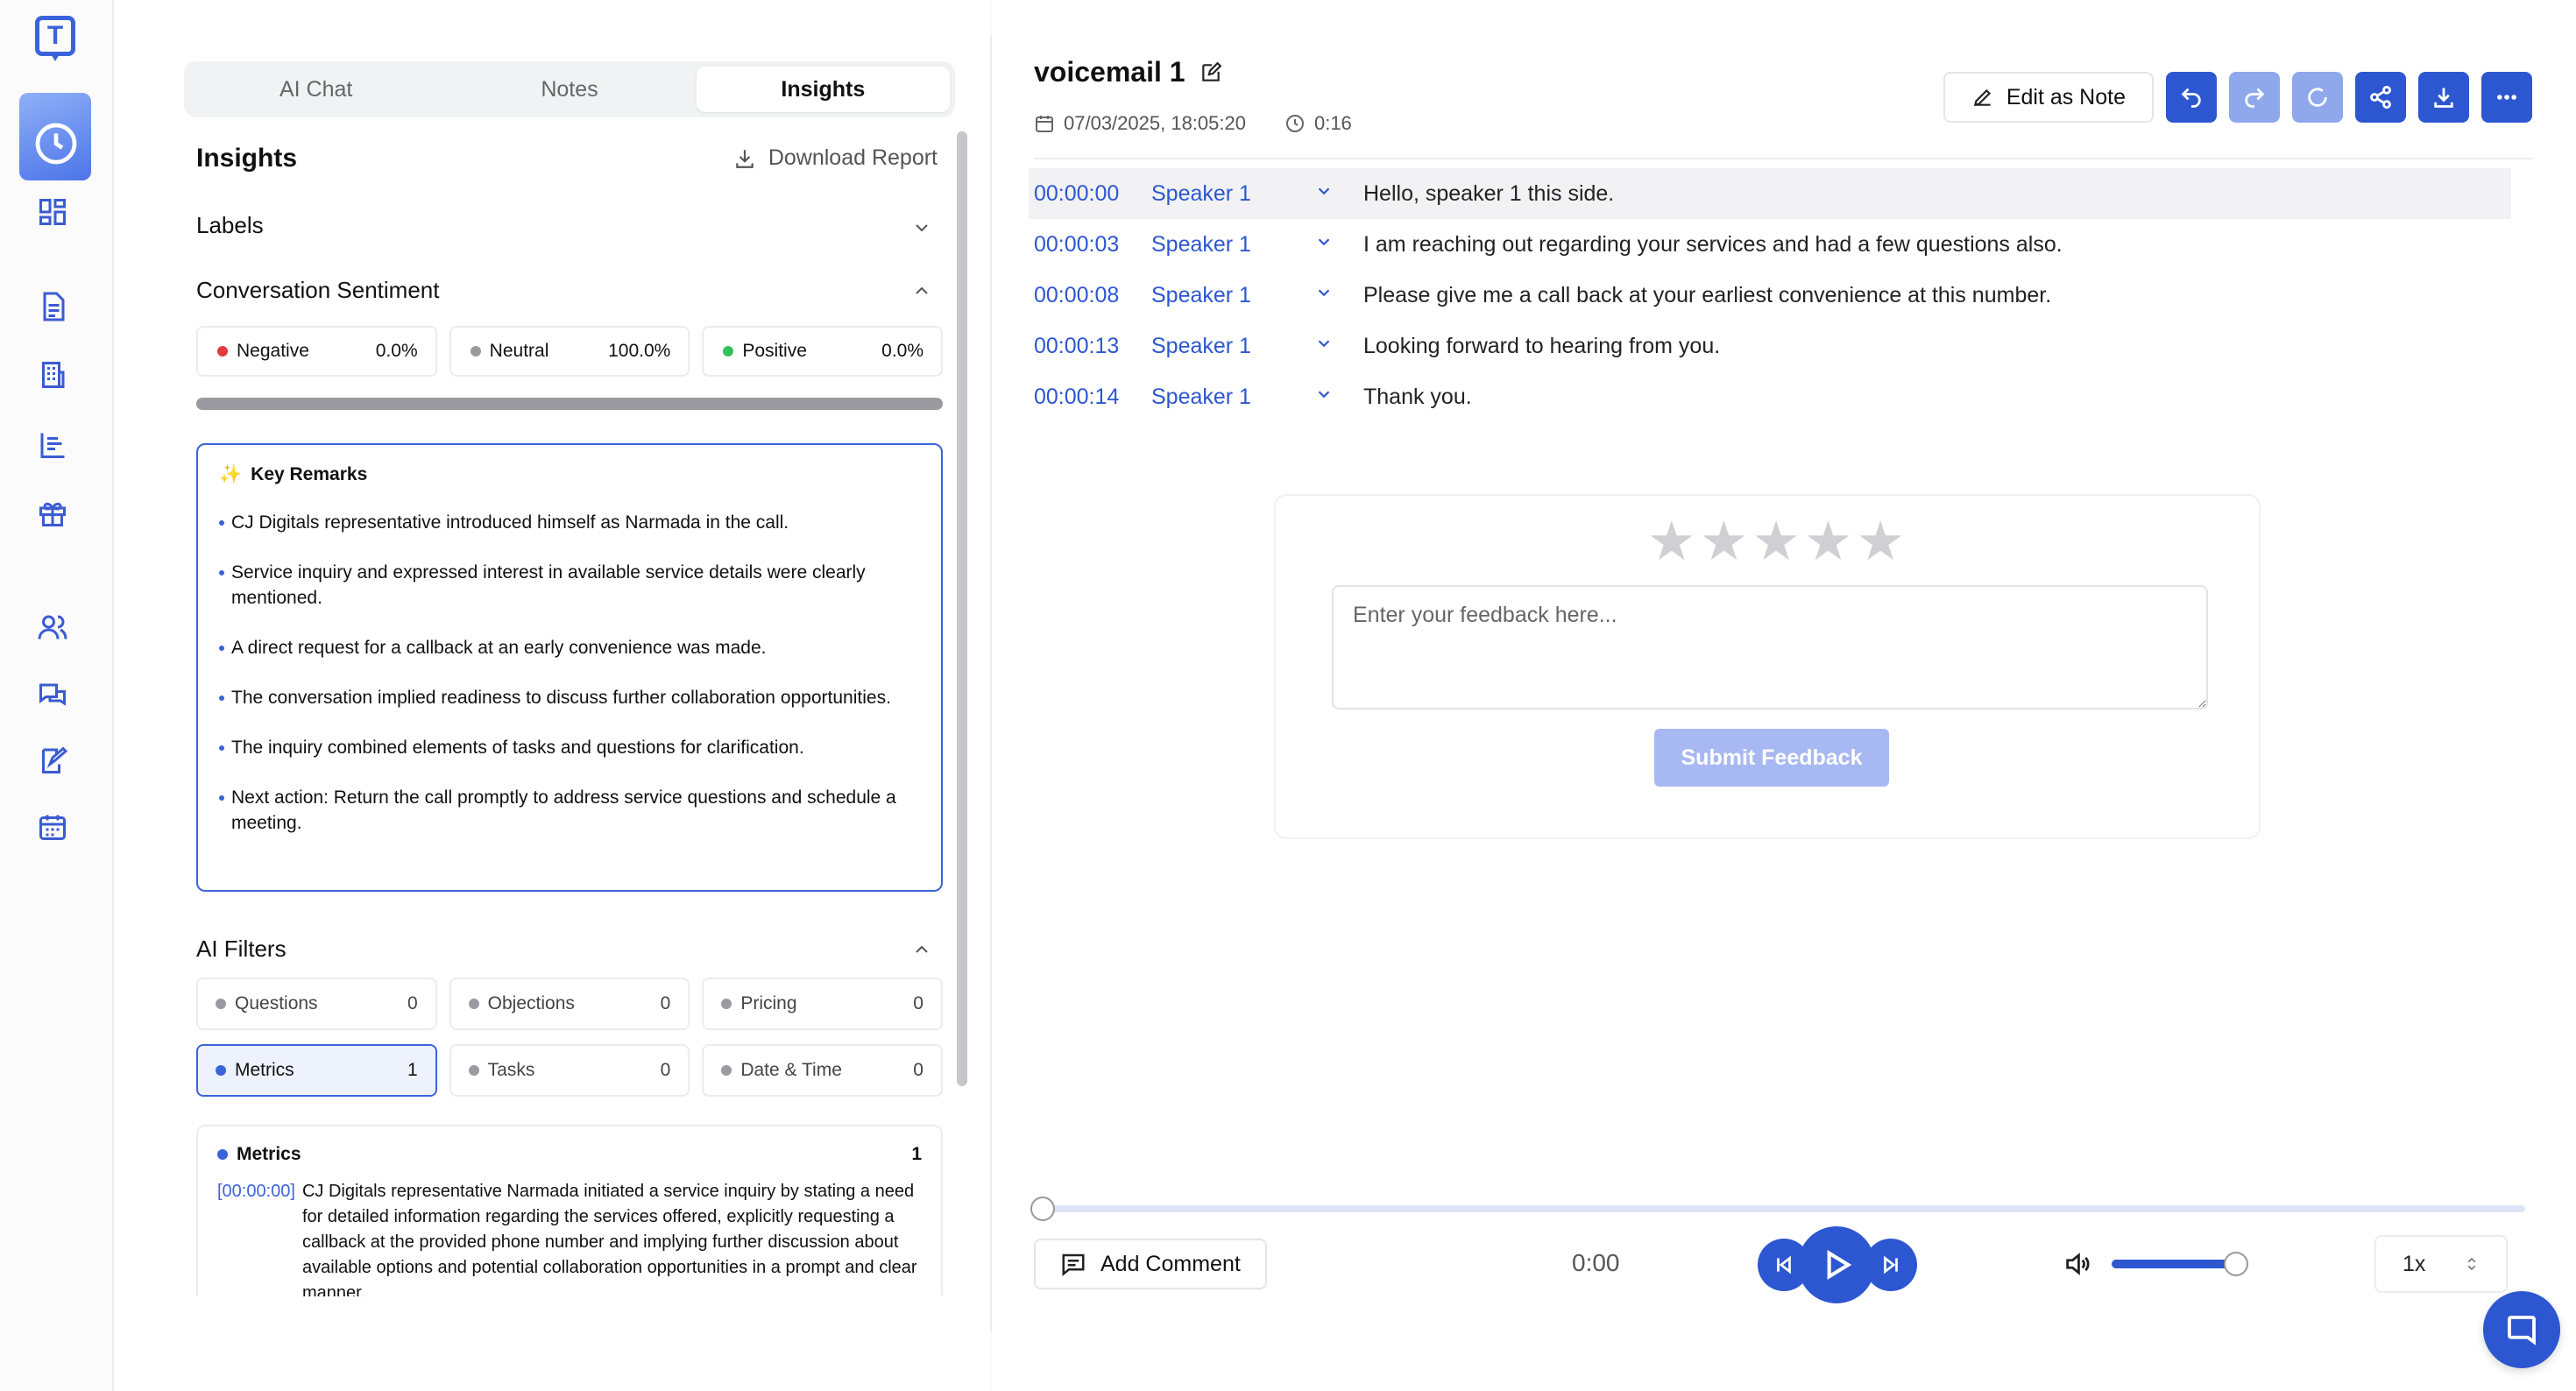 This screenshot has height=1391, width=2576. Describe the element at coordinates (2191, 97) in the screenshot. I see `undo-button` at that location.